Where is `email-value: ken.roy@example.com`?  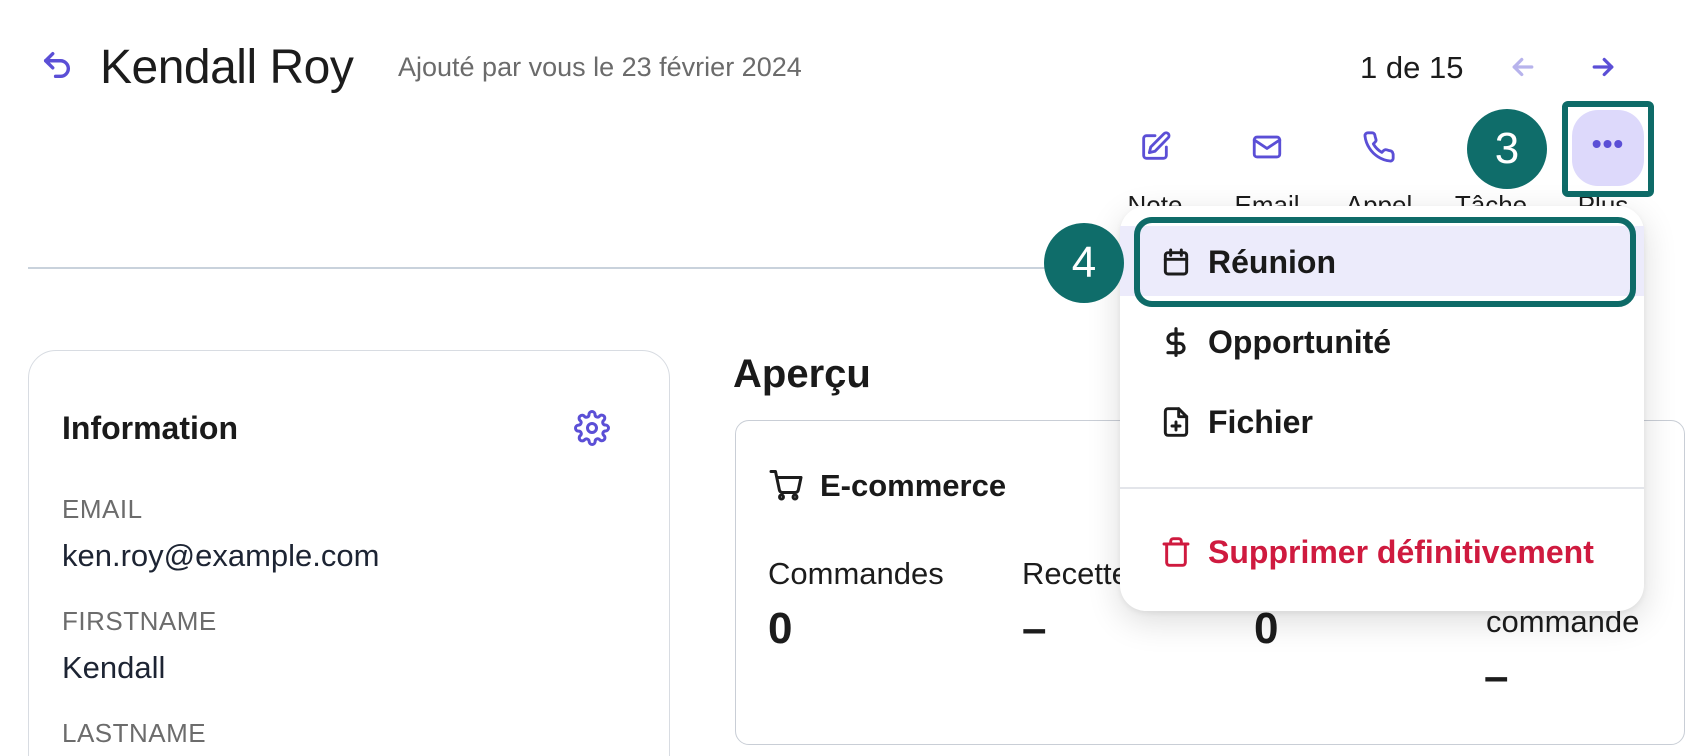 email-value: ken.roy@example.com is located at coordinates (220, 556).